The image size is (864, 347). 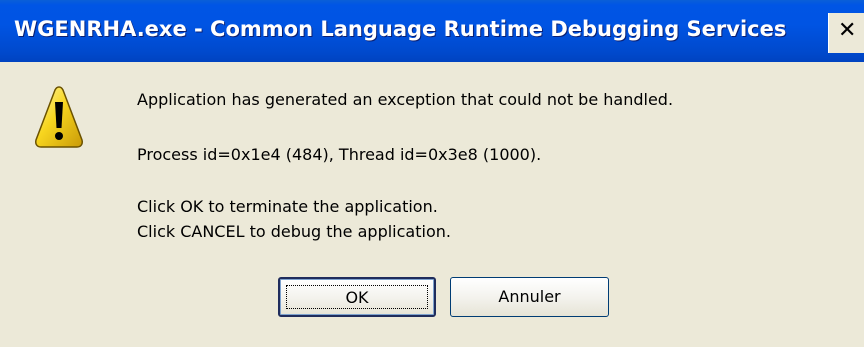 I want to click on warning-icon, so click(x=59, y=117).